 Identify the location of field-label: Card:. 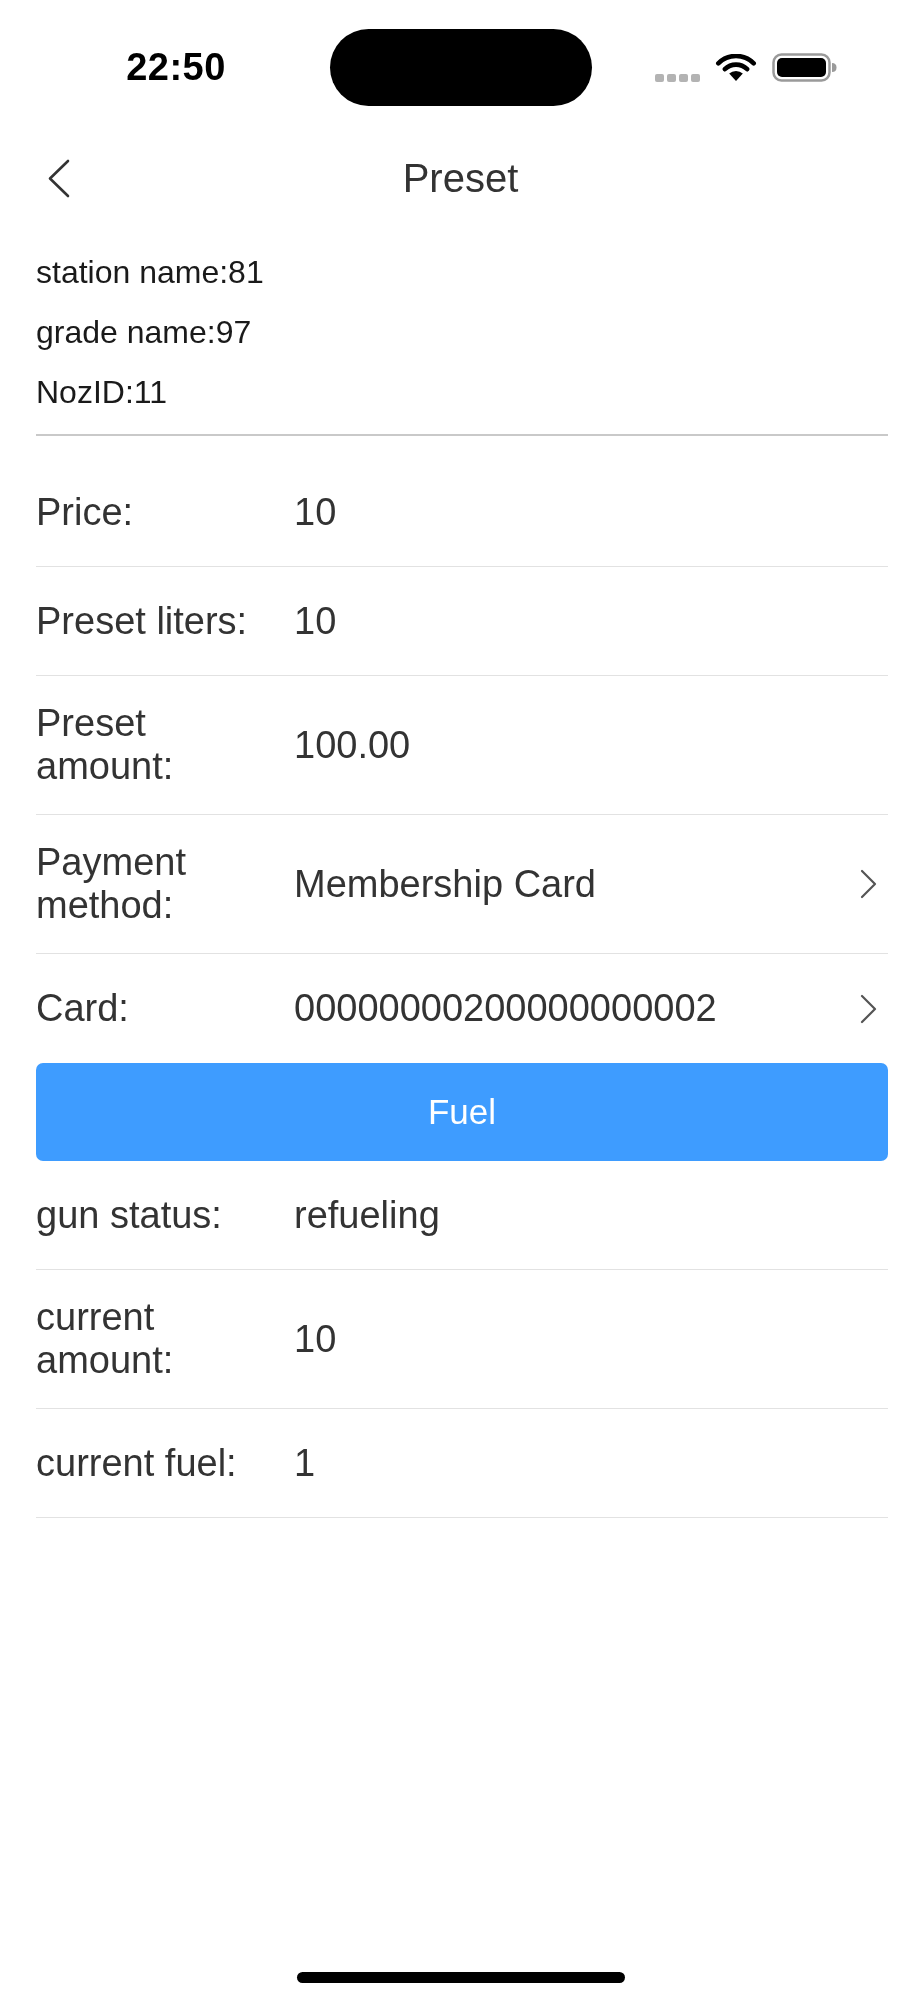
(82, 1008).